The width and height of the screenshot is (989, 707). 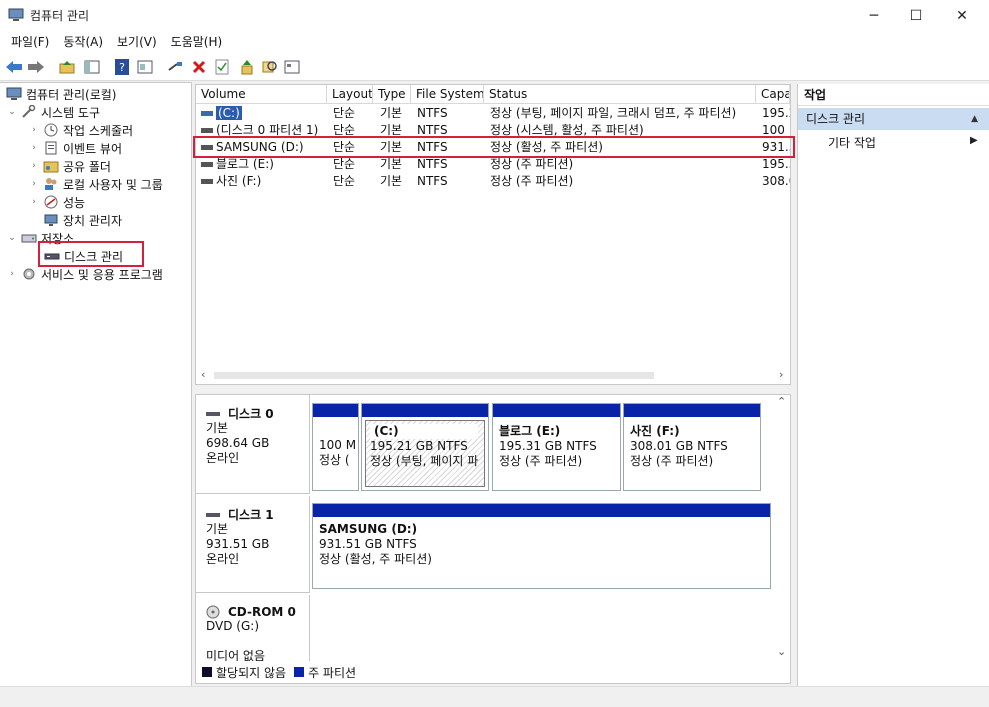 What do you see at coordinates (51, 184) in the screenshot?
I see `users-icon` at bounding box center [51, 184].